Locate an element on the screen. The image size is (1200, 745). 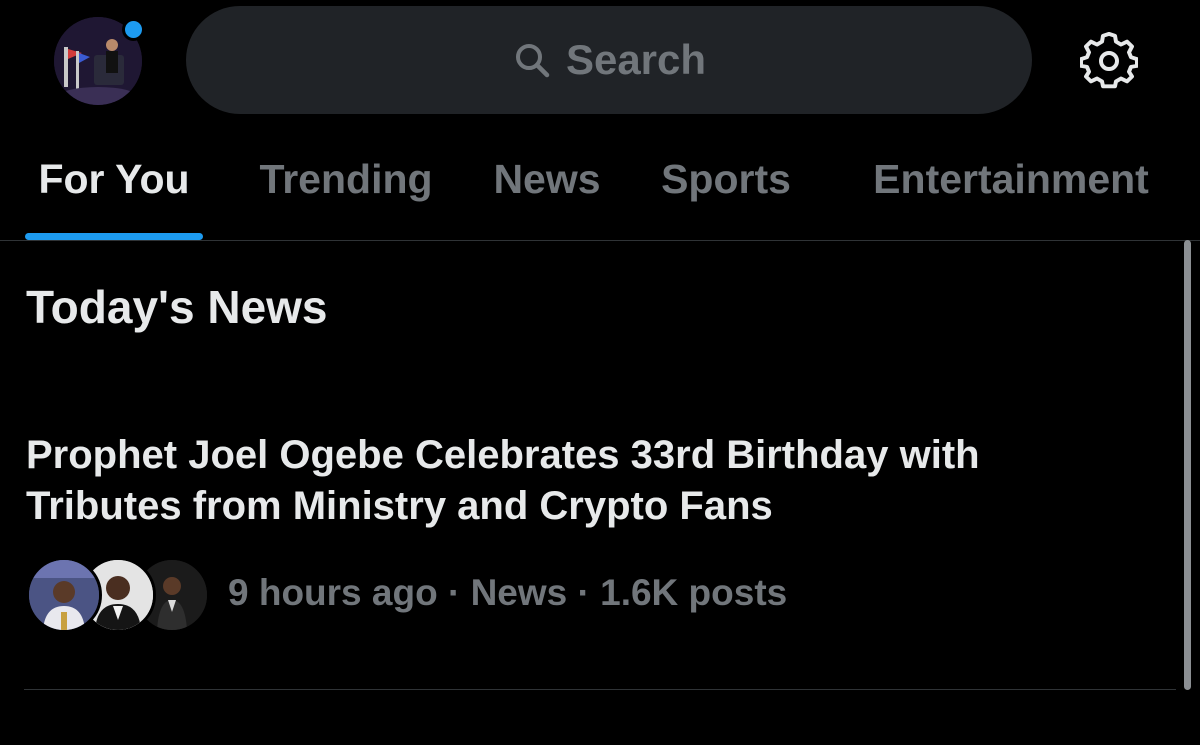
tabs-divider is located at coordinates (600, 240).